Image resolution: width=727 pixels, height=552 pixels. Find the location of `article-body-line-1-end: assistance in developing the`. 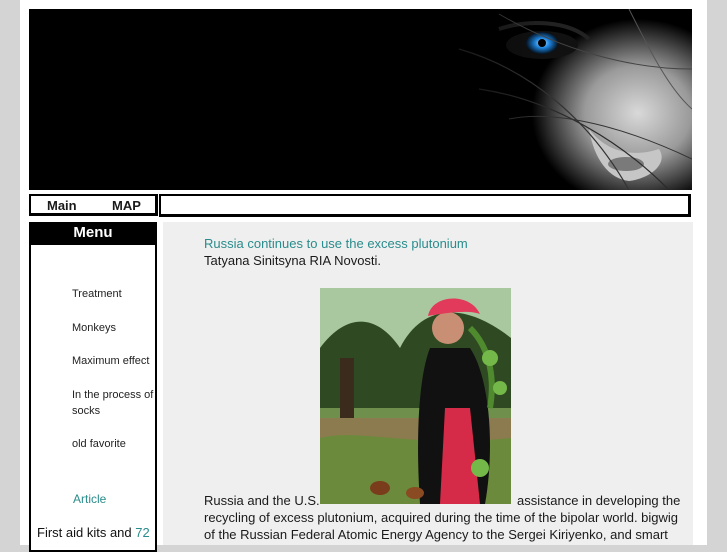

article-body-line-1-end: assistance in developing the is located at coordinates (599, 500).